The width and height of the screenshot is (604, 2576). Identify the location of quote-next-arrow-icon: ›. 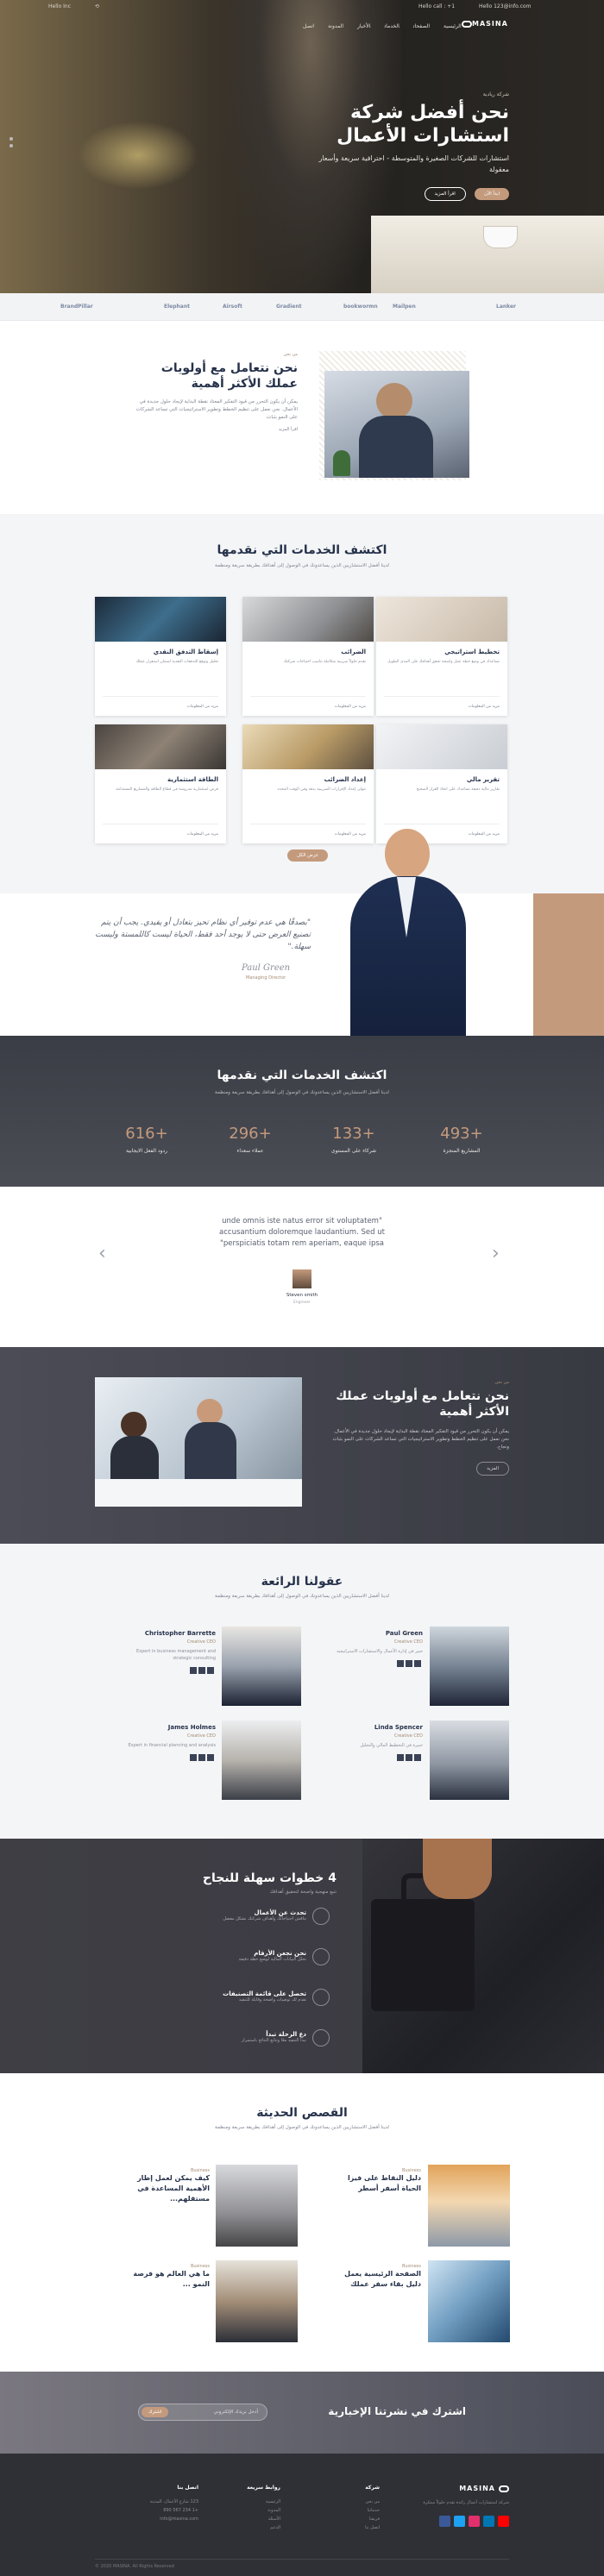
(496, 1253).